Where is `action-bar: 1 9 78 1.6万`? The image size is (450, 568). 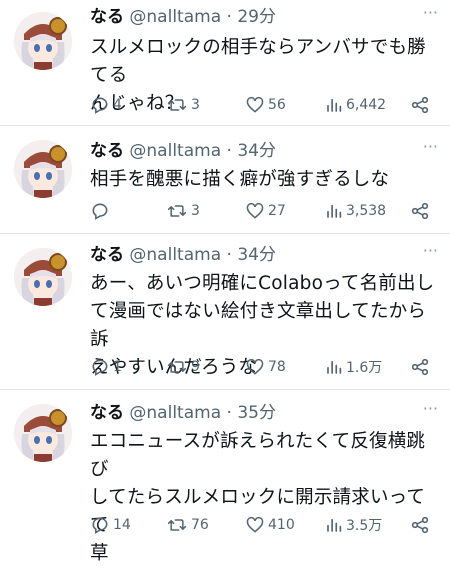 action-bar: 1 9 78 1.6万 is located at coordinates (263, 367).